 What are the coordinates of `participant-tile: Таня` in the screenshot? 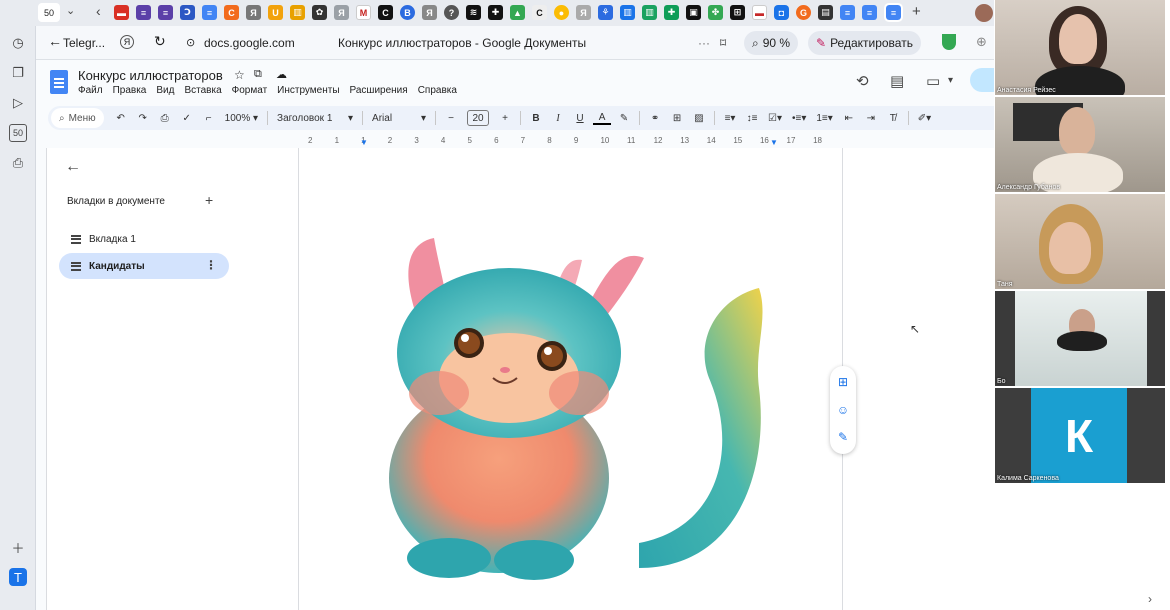 It's located at (1080, 241).